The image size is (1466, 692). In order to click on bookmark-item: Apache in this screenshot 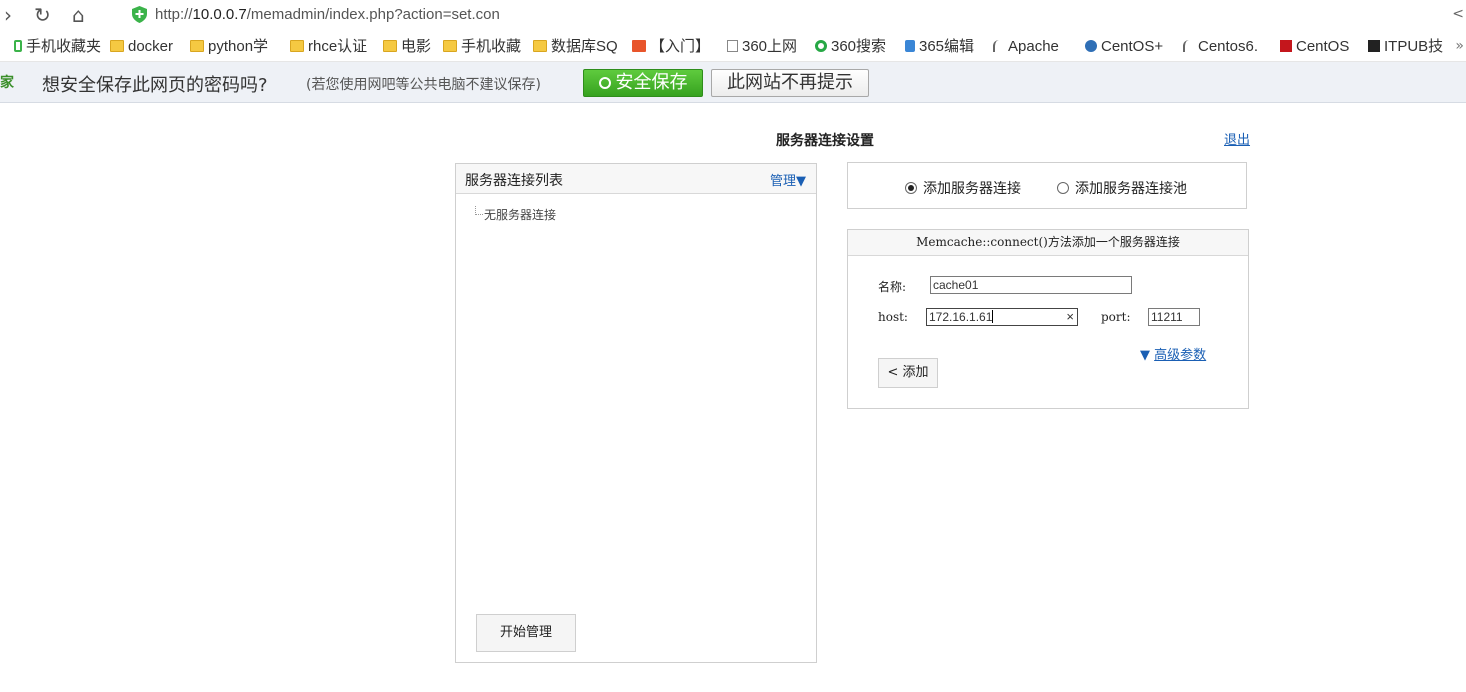, I will do `click(1026, 47)`.